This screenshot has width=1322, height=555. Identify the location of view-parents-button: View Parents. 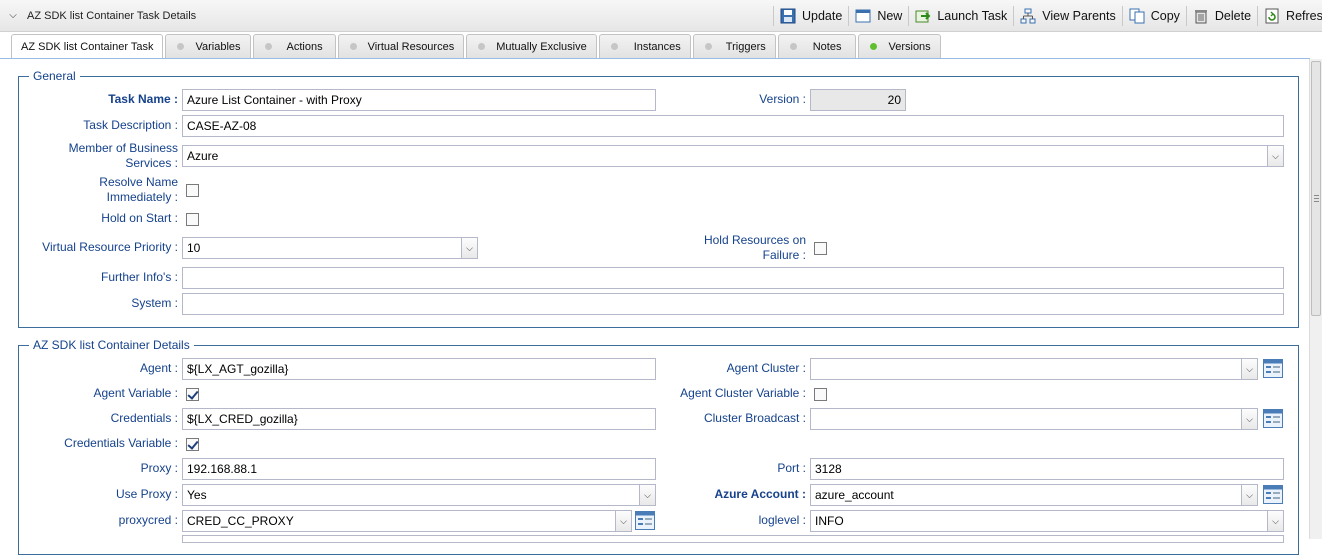
(1067, 16).